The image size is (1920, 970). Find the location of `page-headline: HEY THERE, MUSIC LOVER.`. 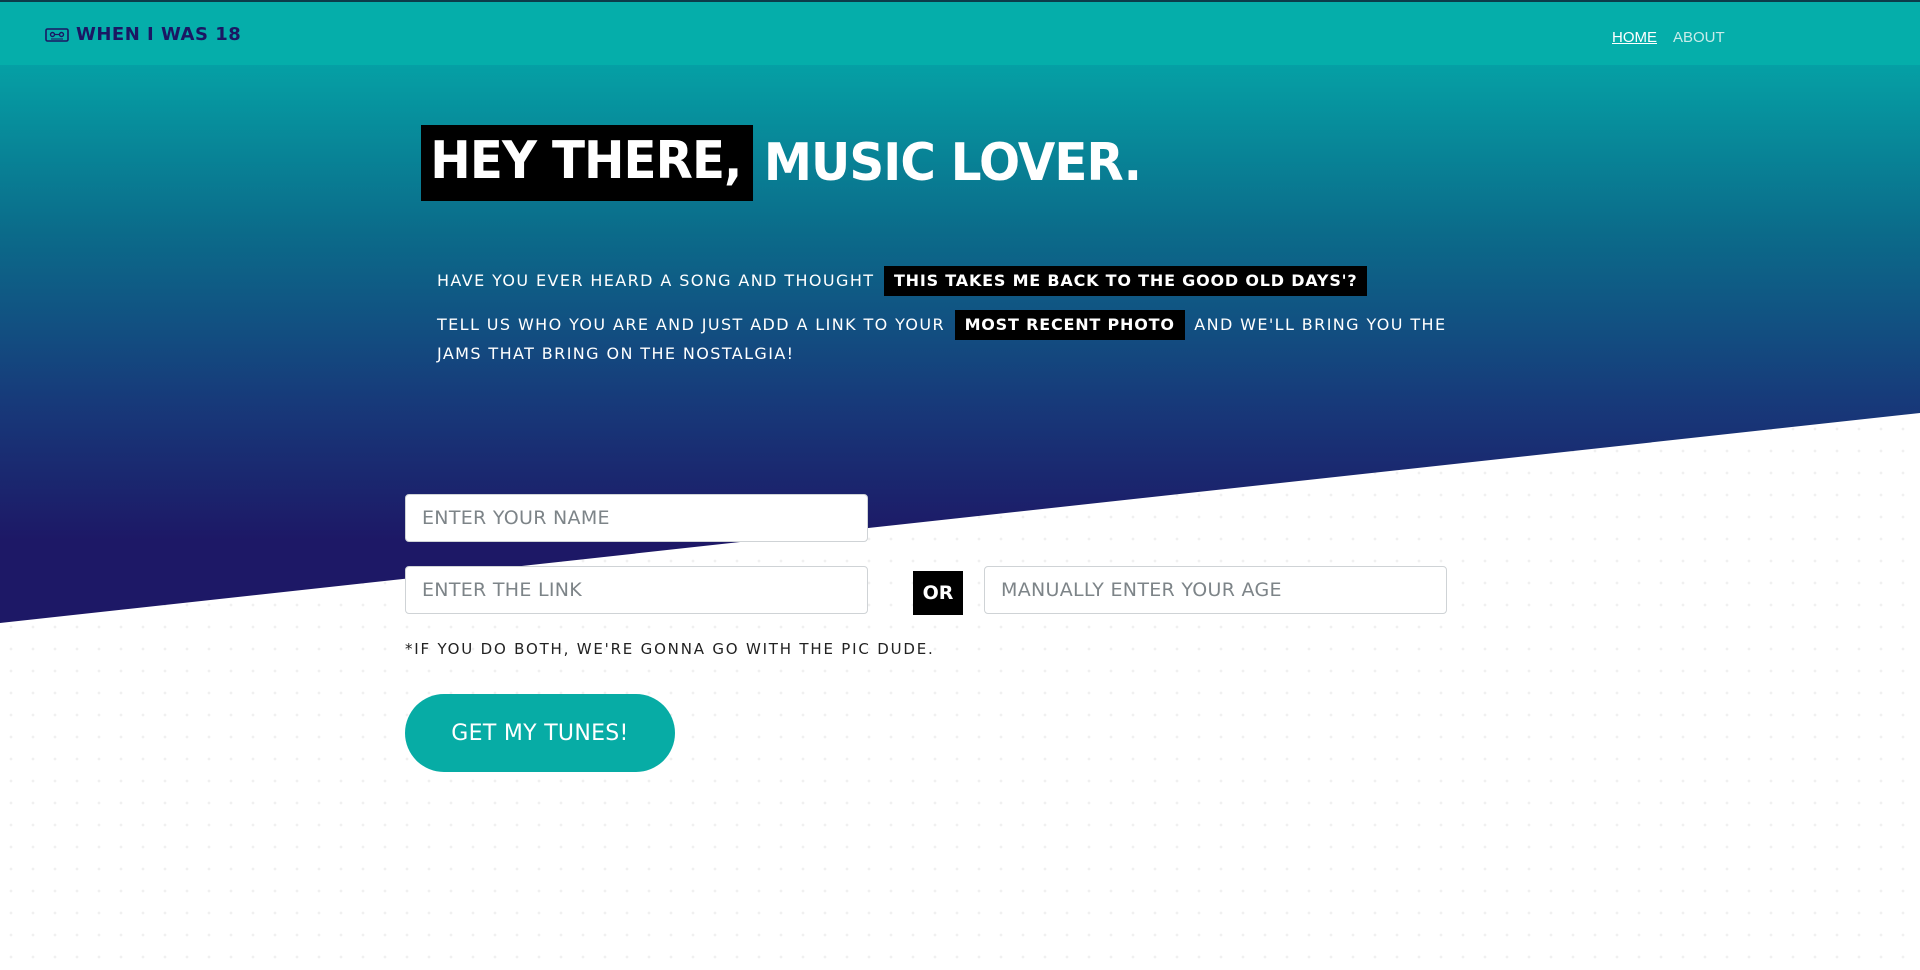

page-headline: HEY THERE, MUSIC LOVER. is located at coordinates (781, 163).